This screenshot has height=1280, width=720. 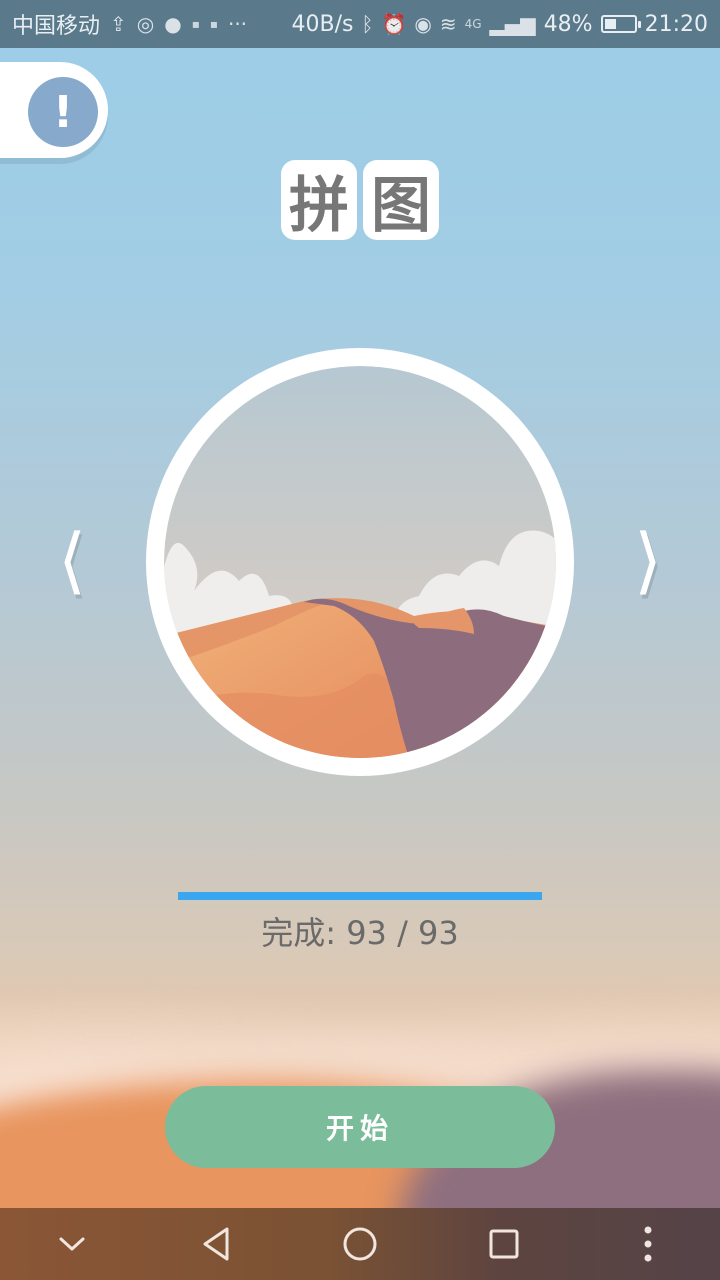 What do you see at coordinates (63, 112) in the screenshot?
I see `info-icon: !` at bounding box center [63, 112].